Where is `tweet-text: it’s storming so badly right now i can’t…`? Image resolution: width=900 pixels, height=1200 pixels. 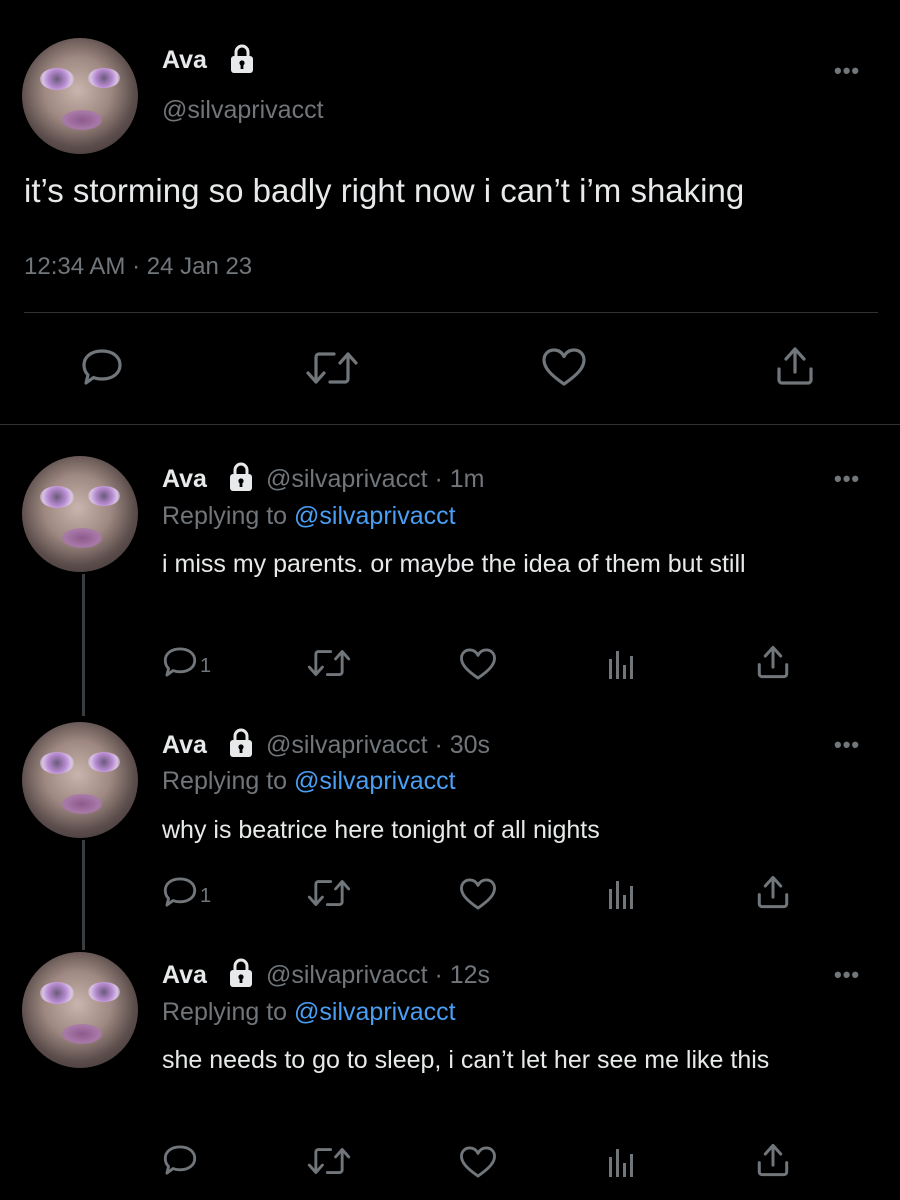 tweet-text: it’s storming so badly right now i can’t… is located at coordinates (384, 190).